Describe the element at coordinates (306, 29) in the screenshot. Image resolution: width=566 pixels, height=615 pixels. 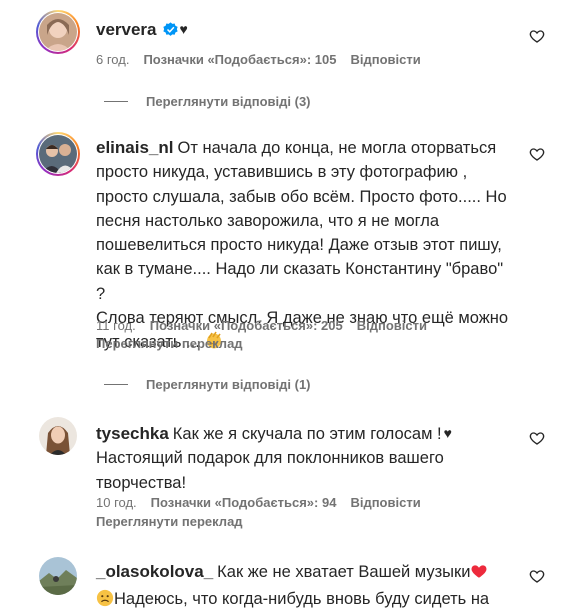
I see `comment-header: ververa ♥` at that location.